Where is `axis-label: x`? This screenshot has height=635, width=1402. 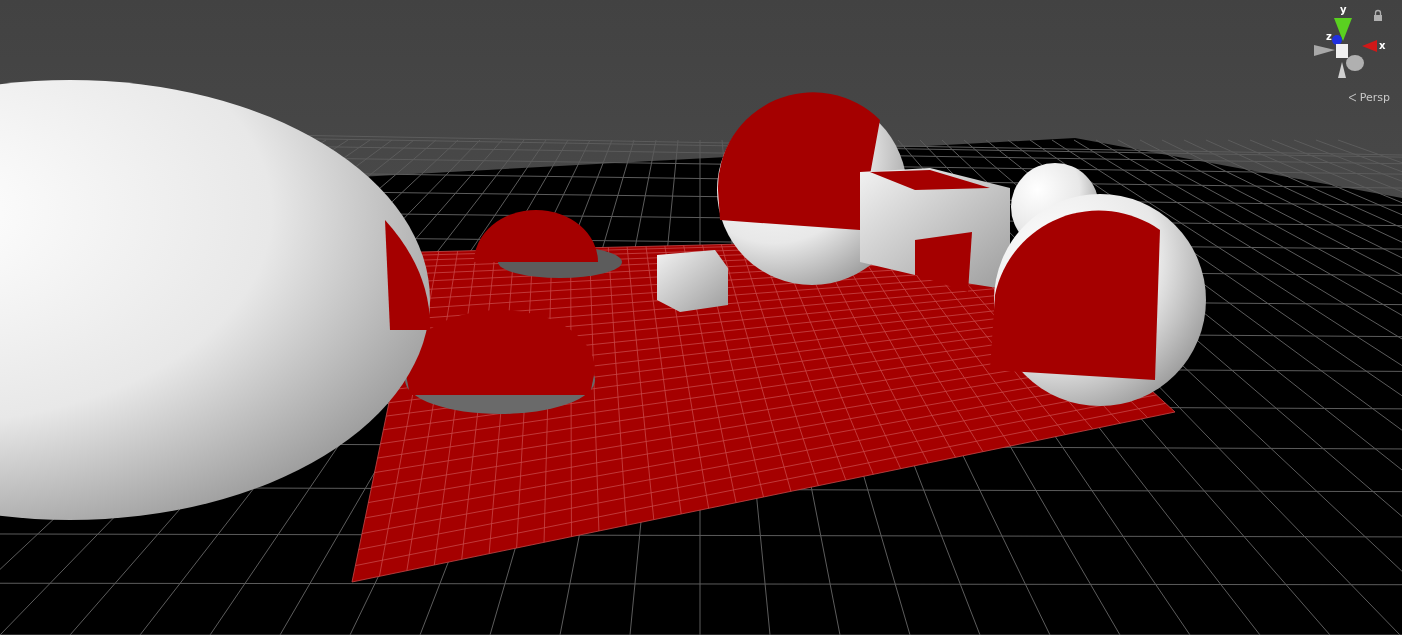 axis-label: x is located at coordinates (1382, 45).